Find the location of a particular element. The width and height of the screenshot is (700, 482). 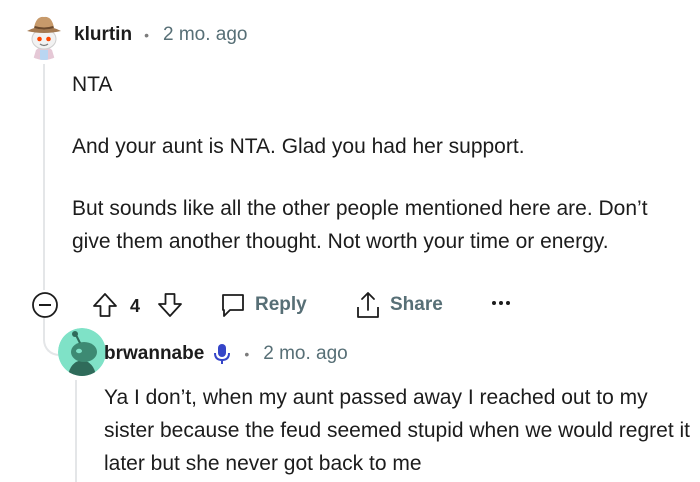

microphone-icon is located at coordinates (222, 354).